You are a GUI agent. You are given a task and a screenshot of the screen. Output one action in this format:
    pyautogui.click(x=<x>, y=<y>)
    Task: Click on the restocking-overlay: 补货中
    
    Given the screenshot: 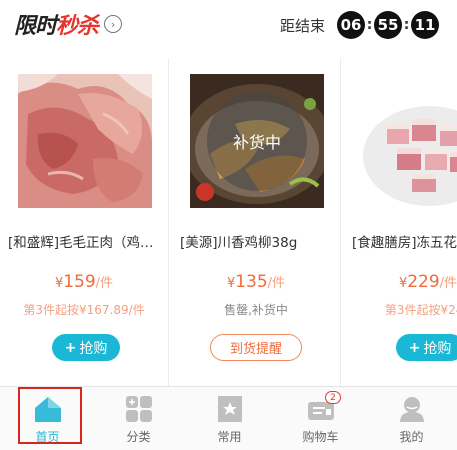 What is the action you would take?
    pyautogui.click(x=257, y=141)
    